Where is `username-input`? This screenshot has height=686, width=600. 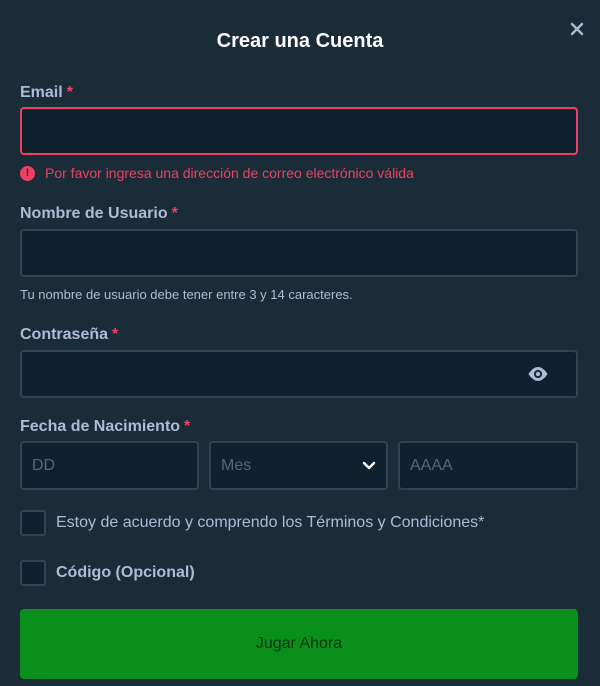
username-input is located at coordinates (299, 253).